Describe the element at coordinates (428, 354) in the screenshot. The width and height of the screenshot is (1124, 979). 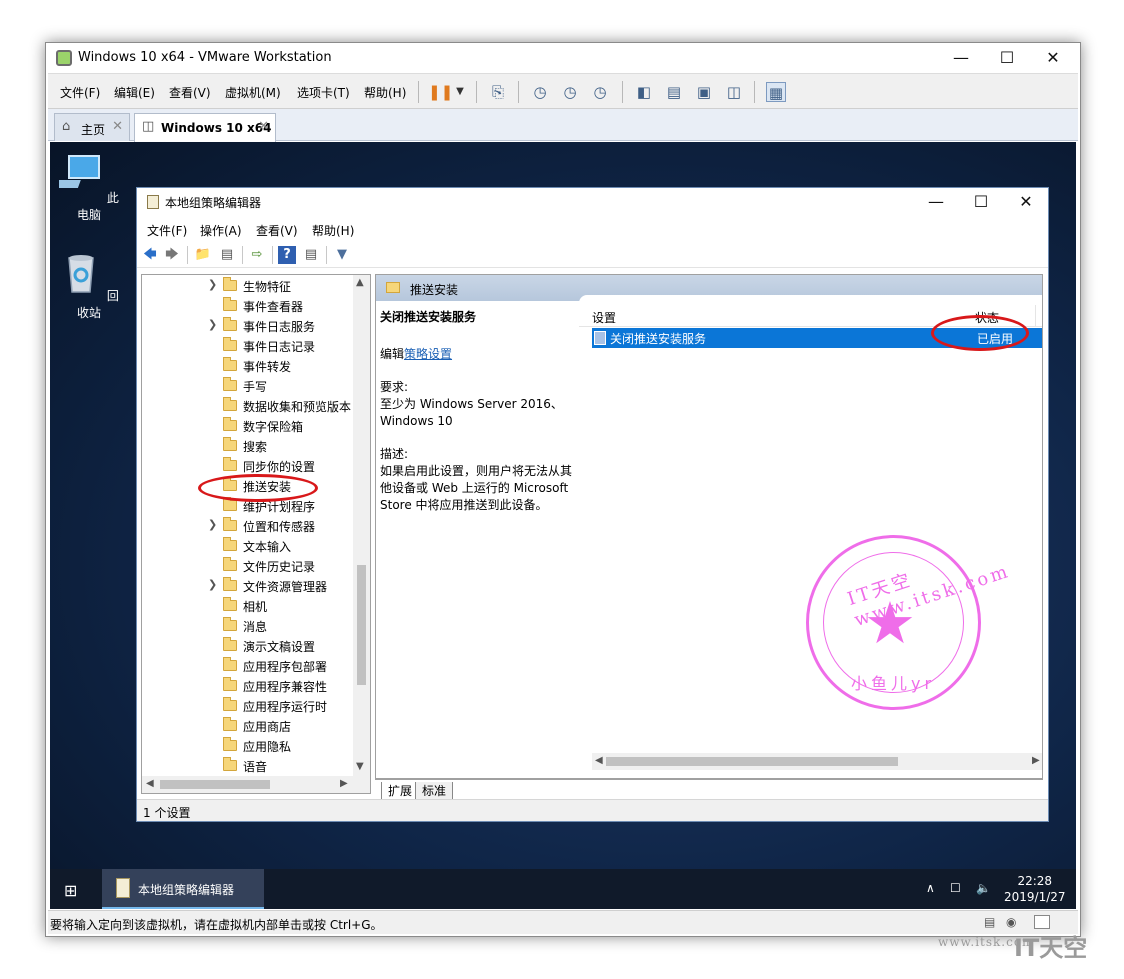
I see `edit-policy-link: 策略设置` at that location.